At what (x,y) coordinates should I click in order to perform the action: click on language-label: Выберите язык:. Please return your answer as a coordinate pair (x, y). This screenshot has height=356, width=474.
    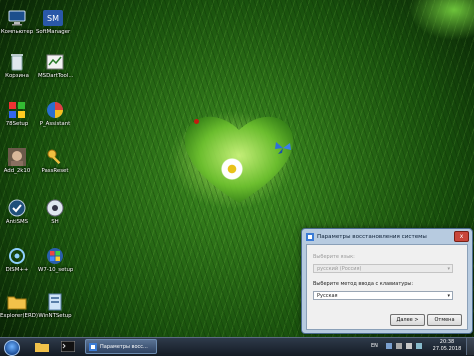
    Looking at the image, I should click on (334, 257).